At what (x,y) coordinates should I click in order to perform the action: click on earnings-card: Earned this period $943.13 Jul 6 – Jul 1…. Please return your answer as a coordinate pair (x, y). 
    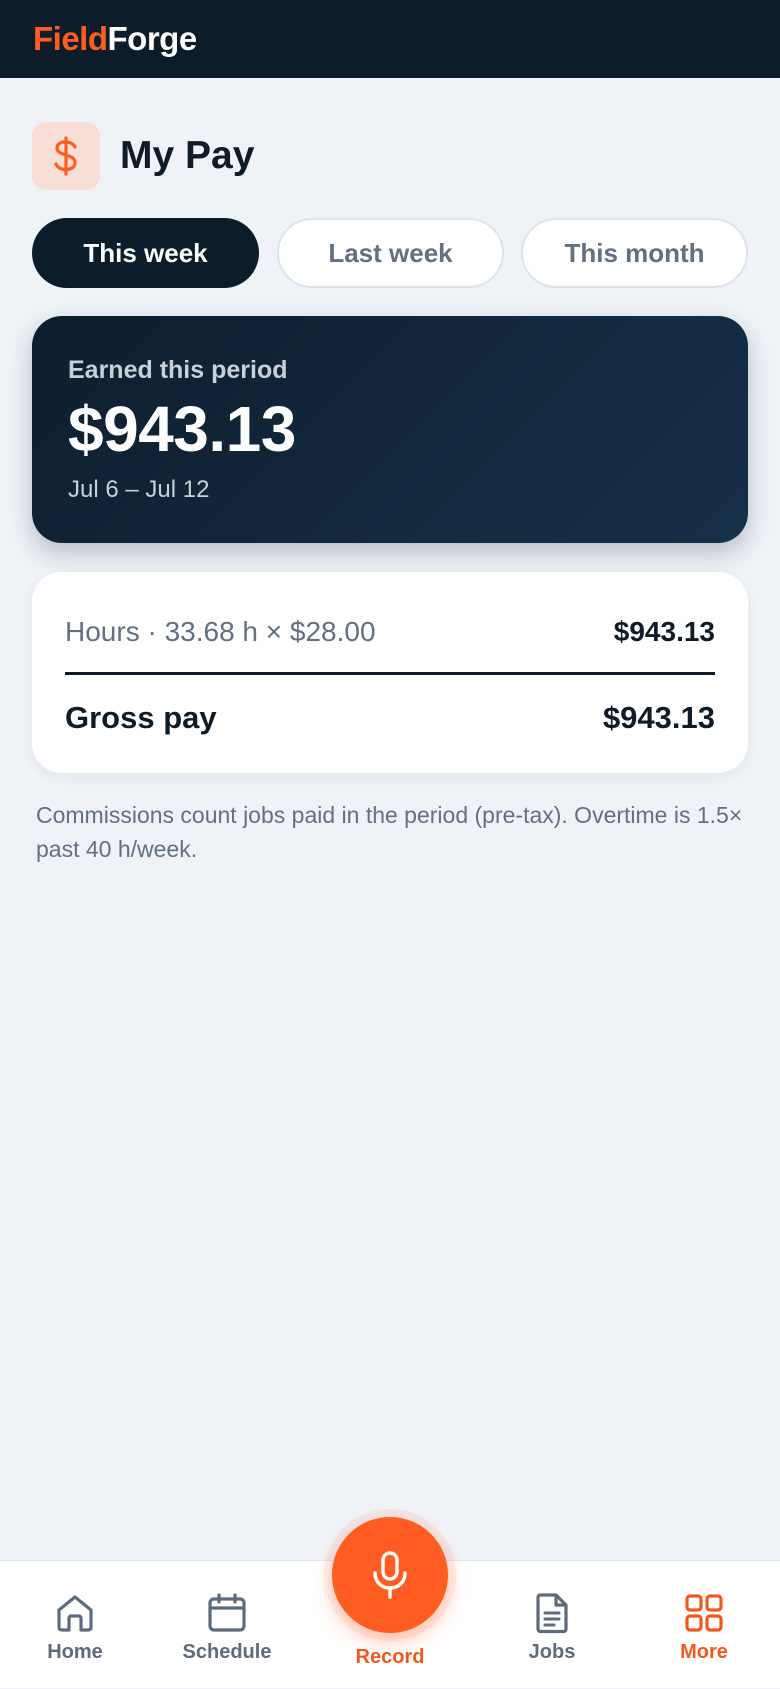
    Looking at the image, I should click on (390, 429).